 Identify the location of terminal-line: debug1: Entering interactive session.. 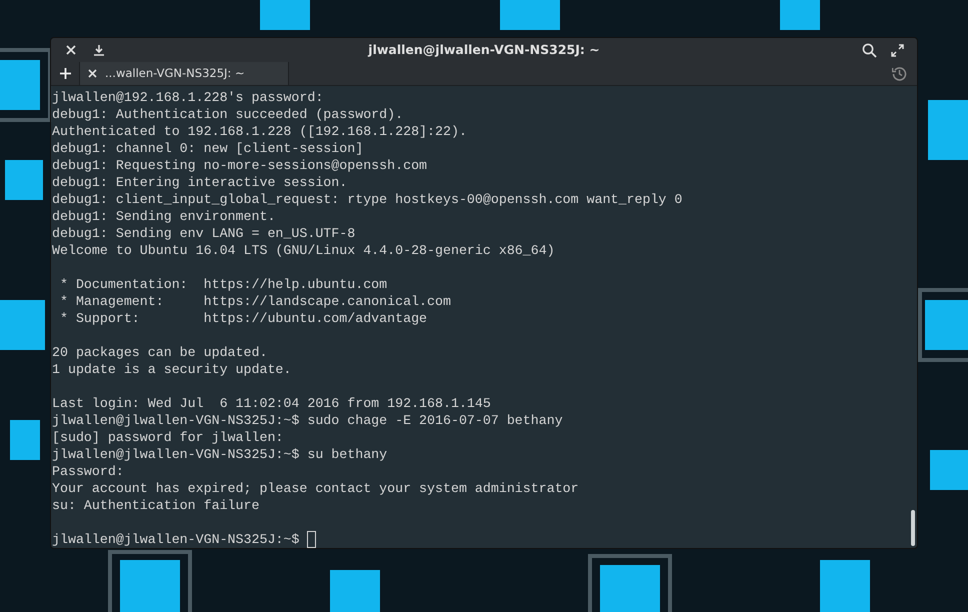
(200, 182).